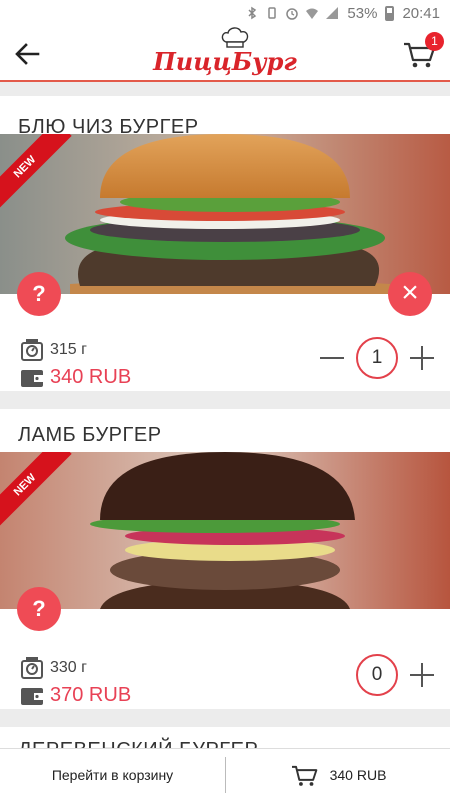 Image resolution: width=450 pixels, height=800 pixels. Describe the element at coordinates (421, 13) in the screenshot. I see `clock: 20:41` at that location.